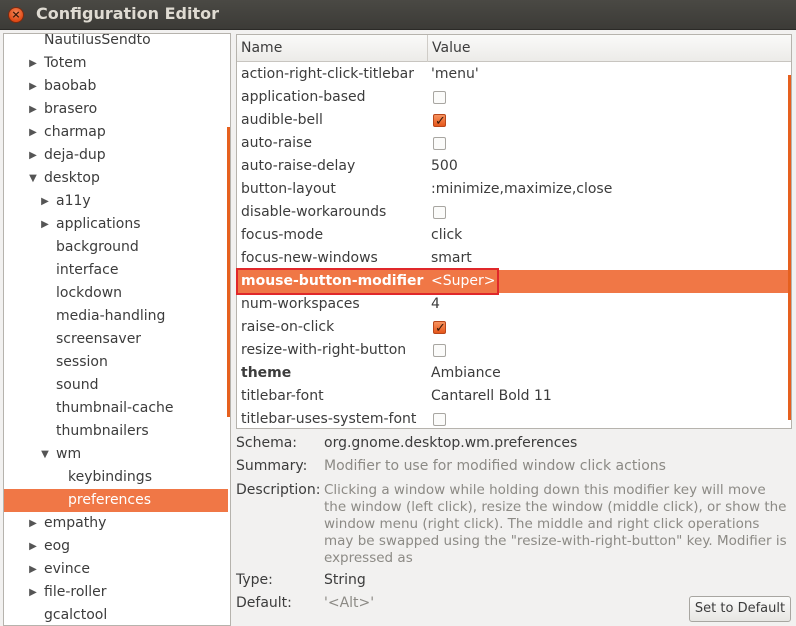 Image resolution: width=796 pixels, height=626 pixels. Describe the element at coordinates (116, 63) in the screenshot. I see `tree-item: ▶ Totem` at that location.